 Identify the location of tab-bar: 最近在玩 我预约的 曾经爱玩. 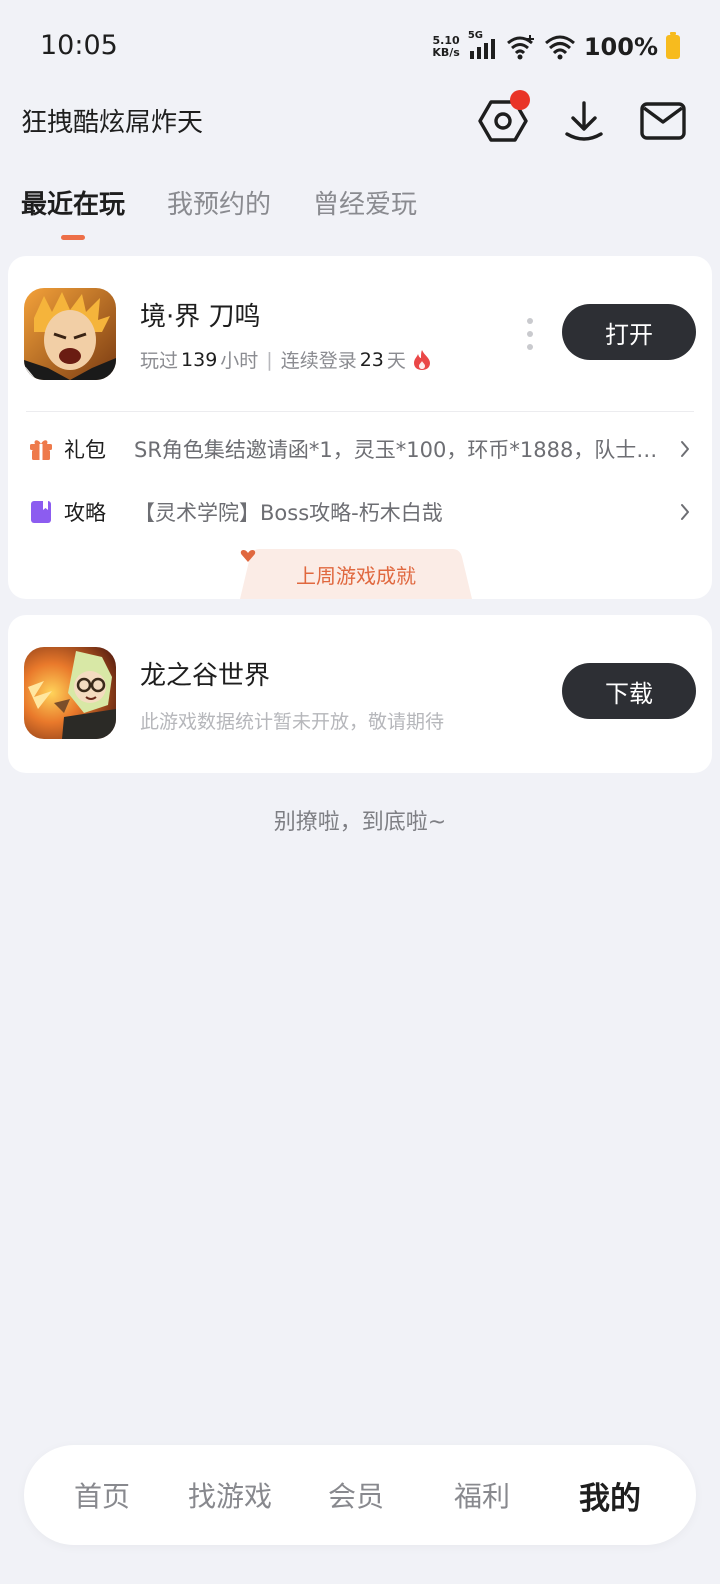
(219, 212).